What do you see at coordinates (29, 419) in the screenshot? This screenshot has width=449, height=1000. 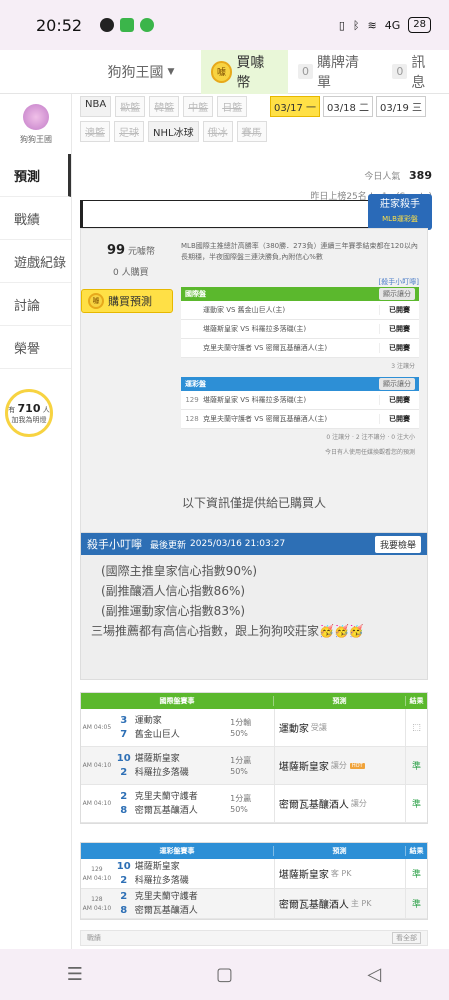 I see `bulb-text: 加我為明燈` at bounding box center [29, 419].